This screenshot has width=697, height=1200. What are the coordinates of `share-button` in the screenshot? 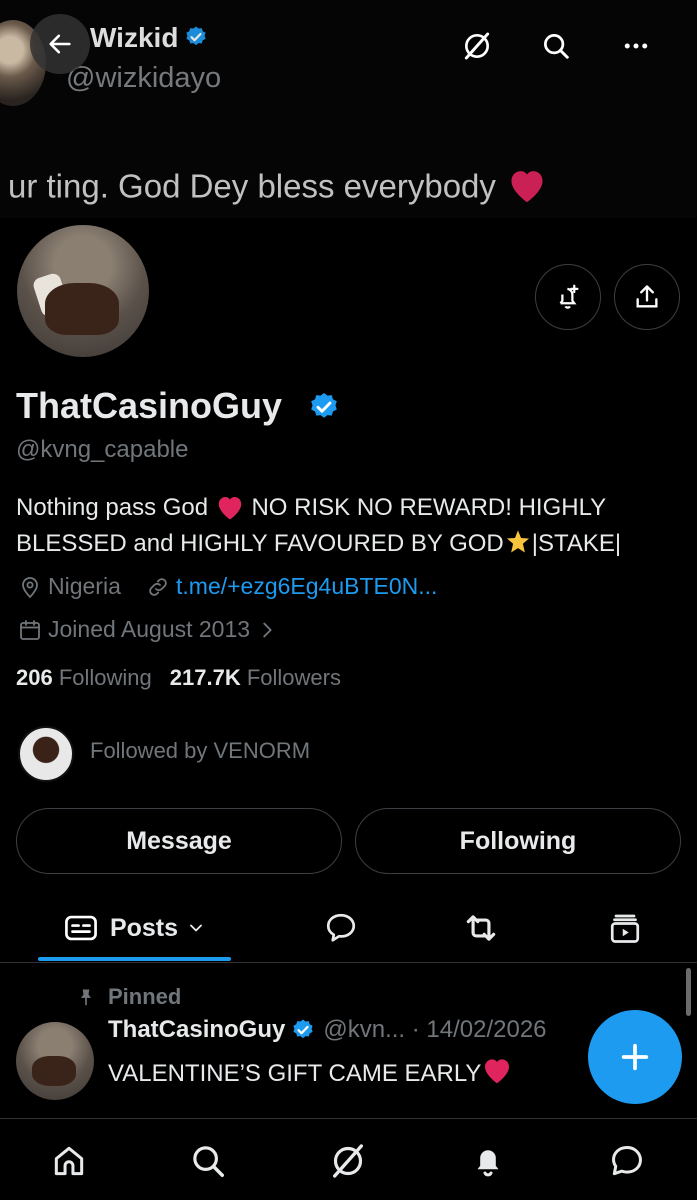 It's located at (647, 297).